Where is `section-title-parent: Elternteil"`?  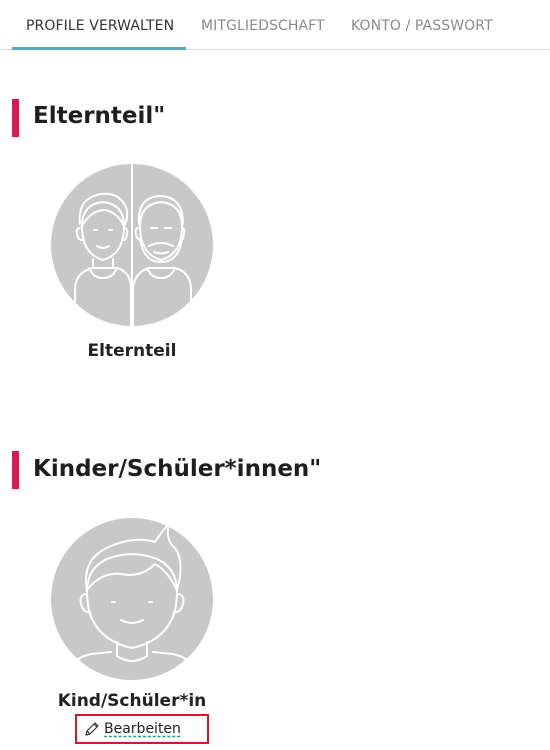
section-title-parent: Elternteil" is located at coordinates (99, 116).